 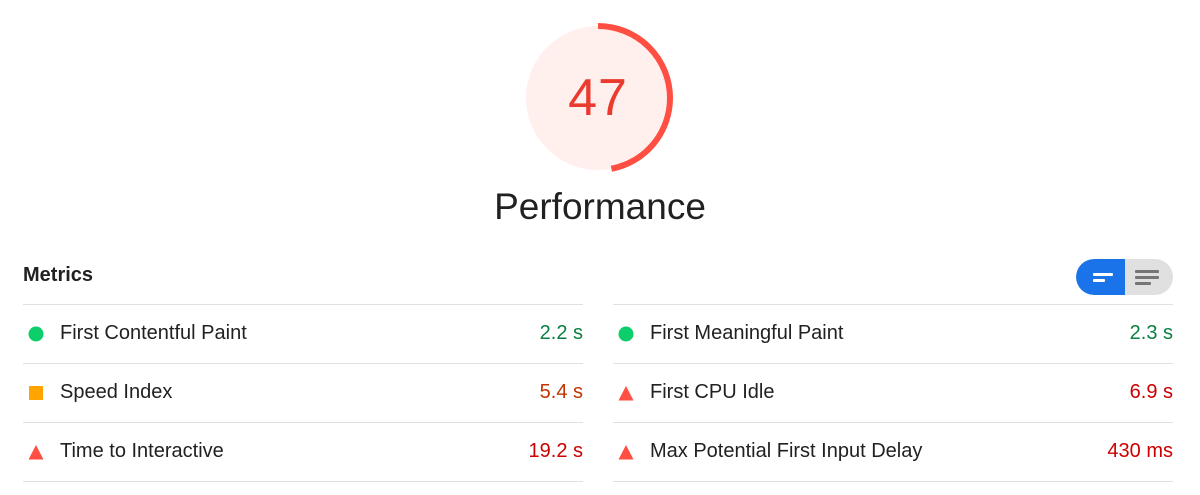 I want to click on metric-value: 19.2 s, so click(x=555, y=451).